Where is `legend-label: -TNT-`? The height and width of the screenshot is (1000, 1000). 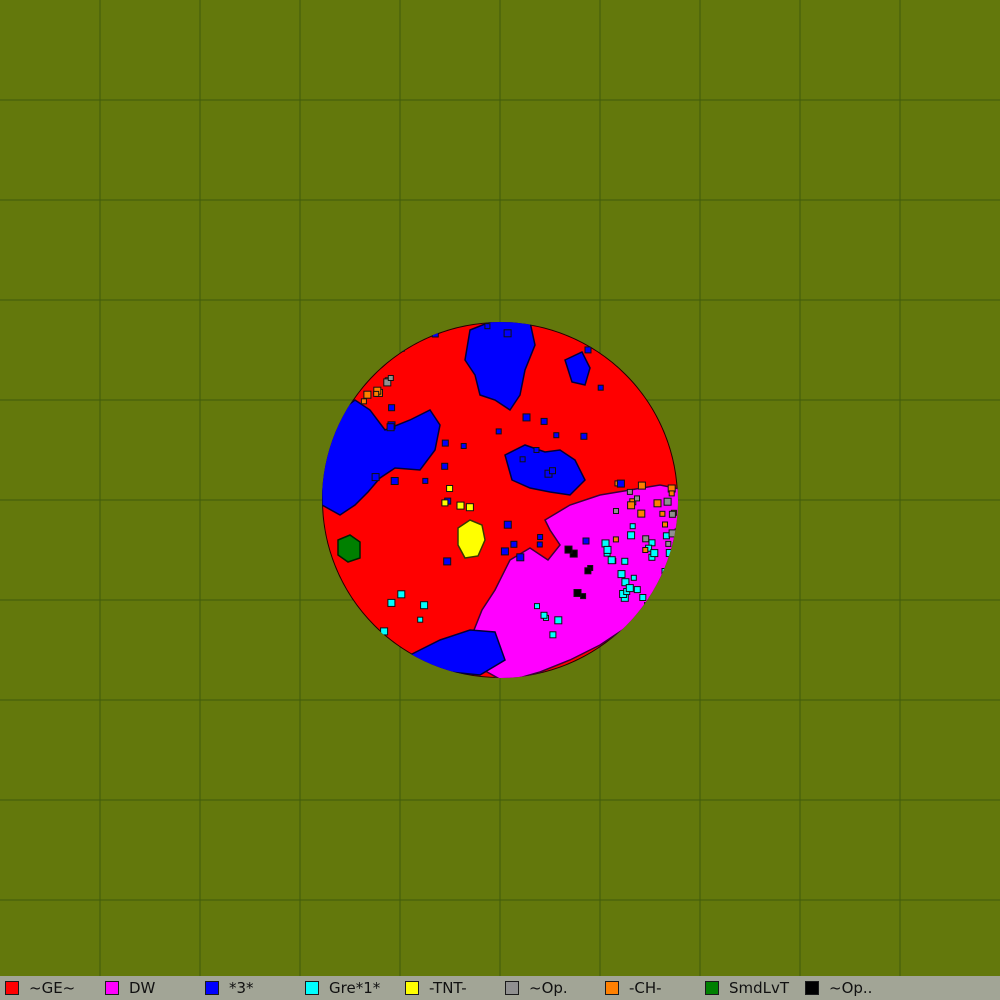 legend-label: -TNT- is located at coordinates (448, 988).